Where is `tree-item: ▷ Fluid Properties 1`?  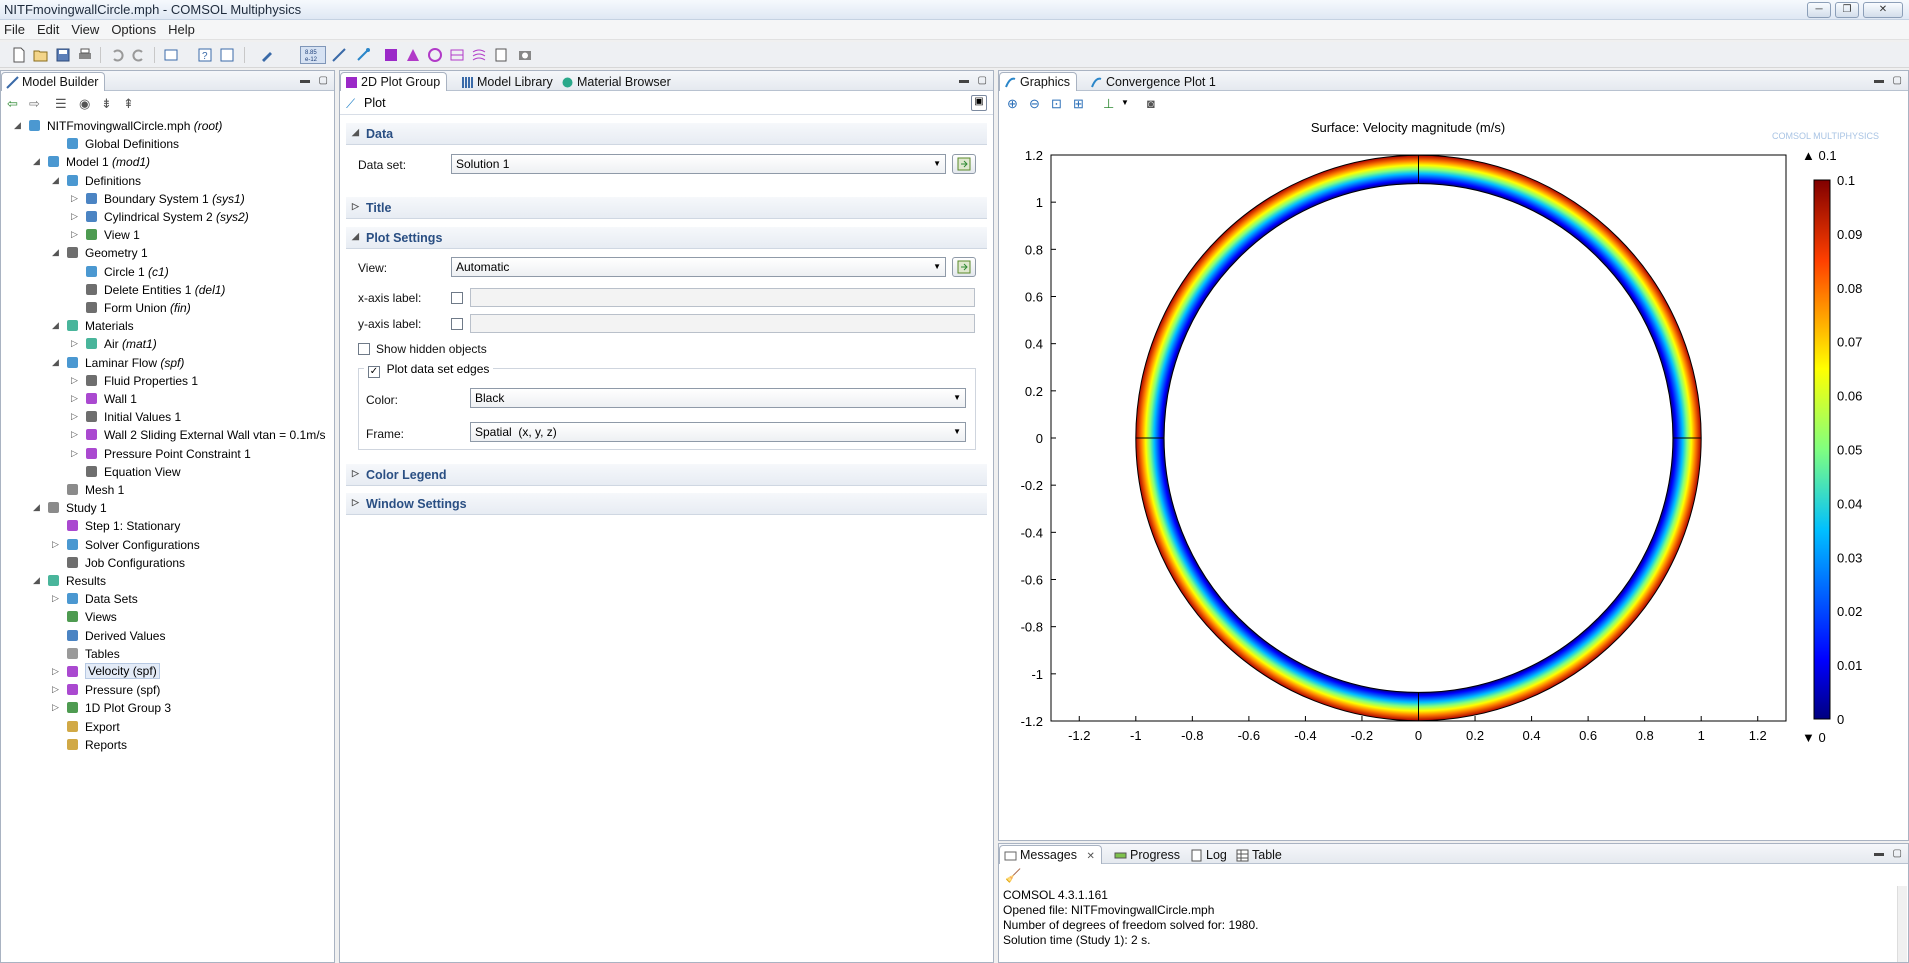 tree-item: ▷ Fluid Properties 1 is located at coordinates (167, 381).